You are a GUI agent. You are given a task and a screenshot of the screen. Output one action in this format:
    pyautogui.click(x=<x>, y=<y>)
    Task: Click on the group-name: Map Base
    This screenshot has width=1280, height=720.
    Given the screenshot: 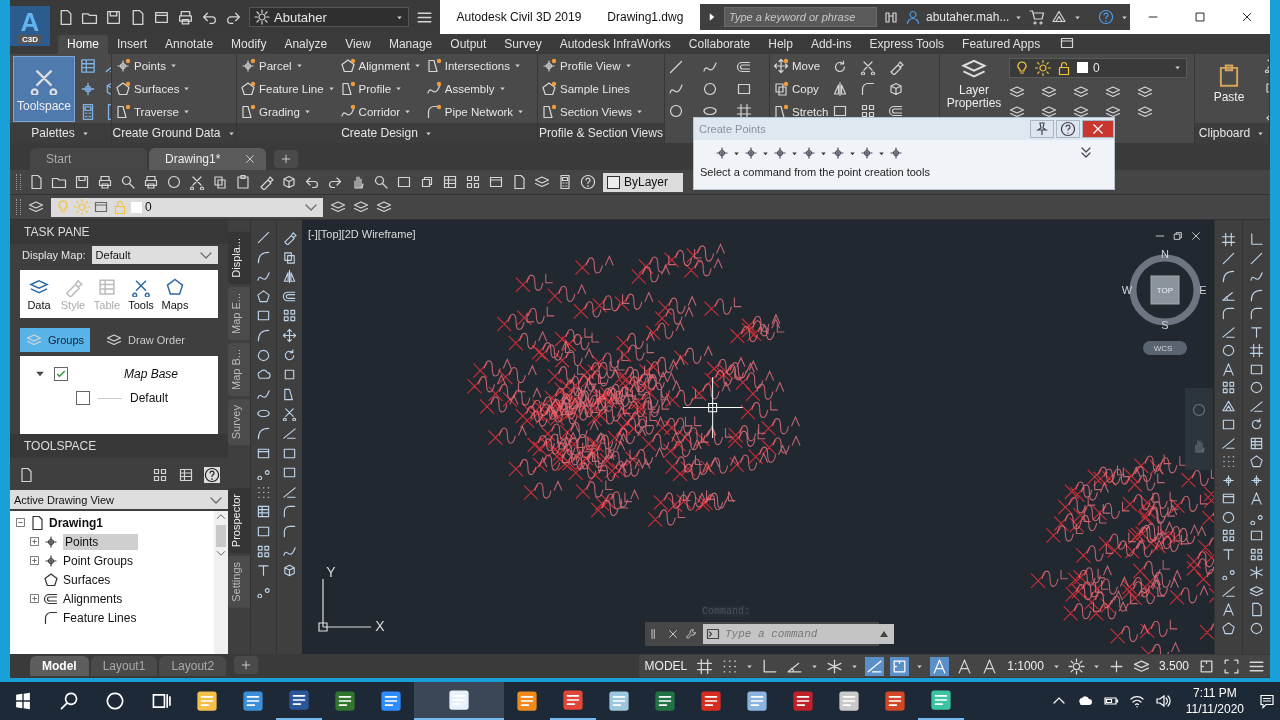 What is the action you would take?
    pyautogui.click(x=150, y=374)
    